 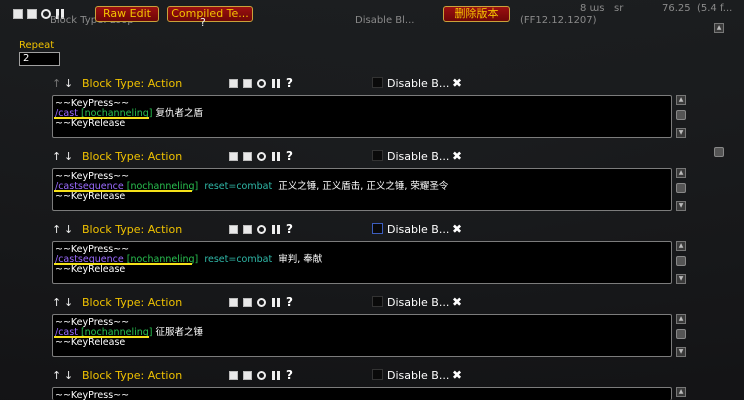 What do you see at coordinates (602, 8) in the screenshot?
I see `faded-status-text: 8 ɯs sr` at bounding box center [602, 8].